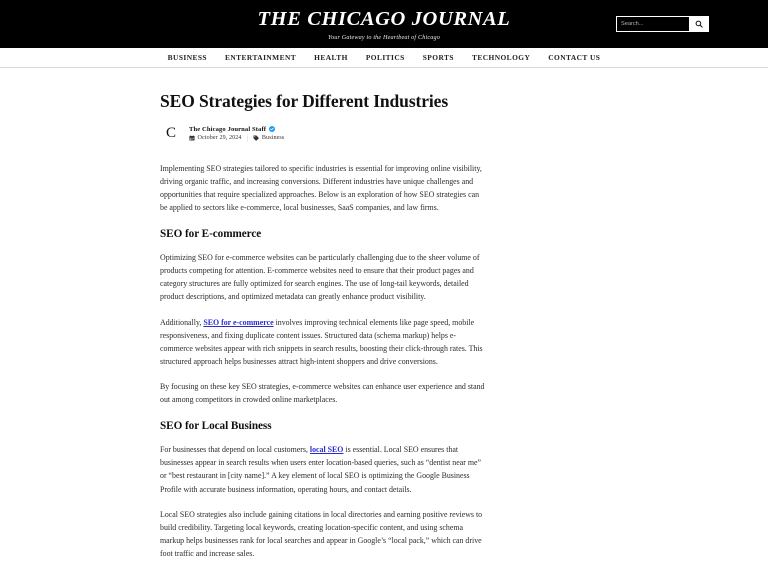 This screenshot has width=768, height=576. What do you see at coordinates (211, 234) in the screenshot?
I see `section-heading-ecommerce: SEO for E-commerce` at bounding box center [211, 234].